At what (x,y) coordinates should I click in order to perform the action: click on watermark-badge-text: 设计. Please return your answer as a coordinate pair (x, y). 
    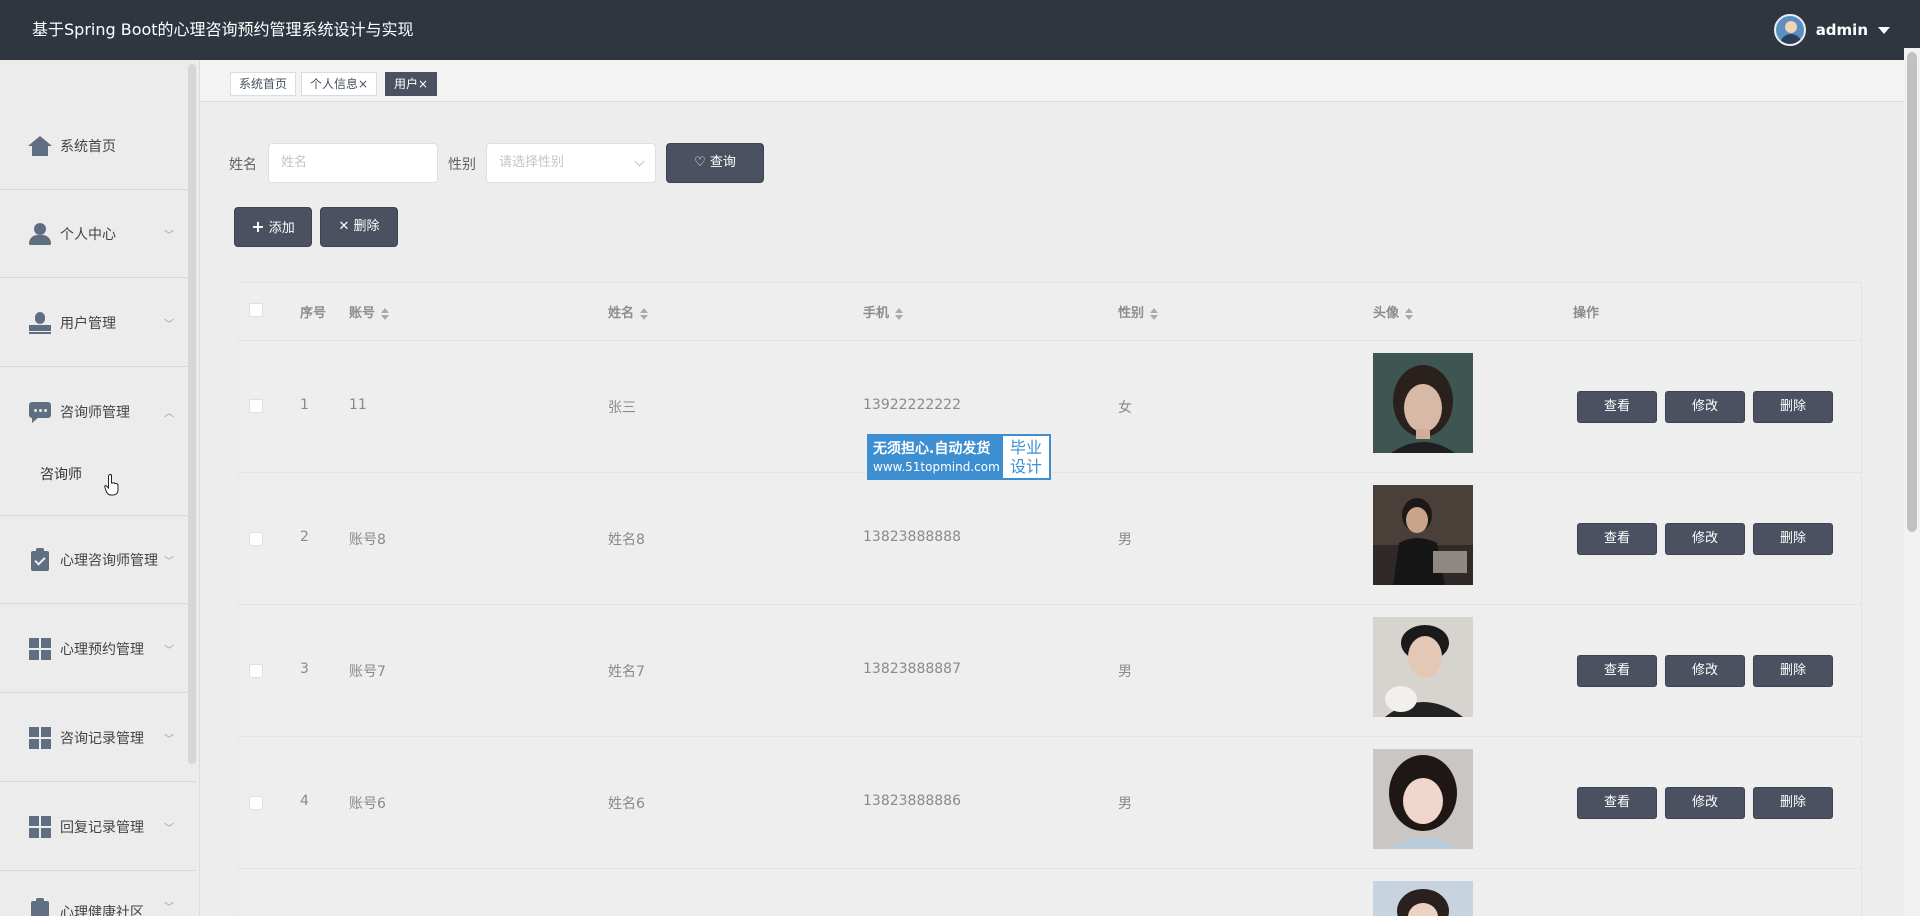
    Looking at the image, I should click on (1025, 466).